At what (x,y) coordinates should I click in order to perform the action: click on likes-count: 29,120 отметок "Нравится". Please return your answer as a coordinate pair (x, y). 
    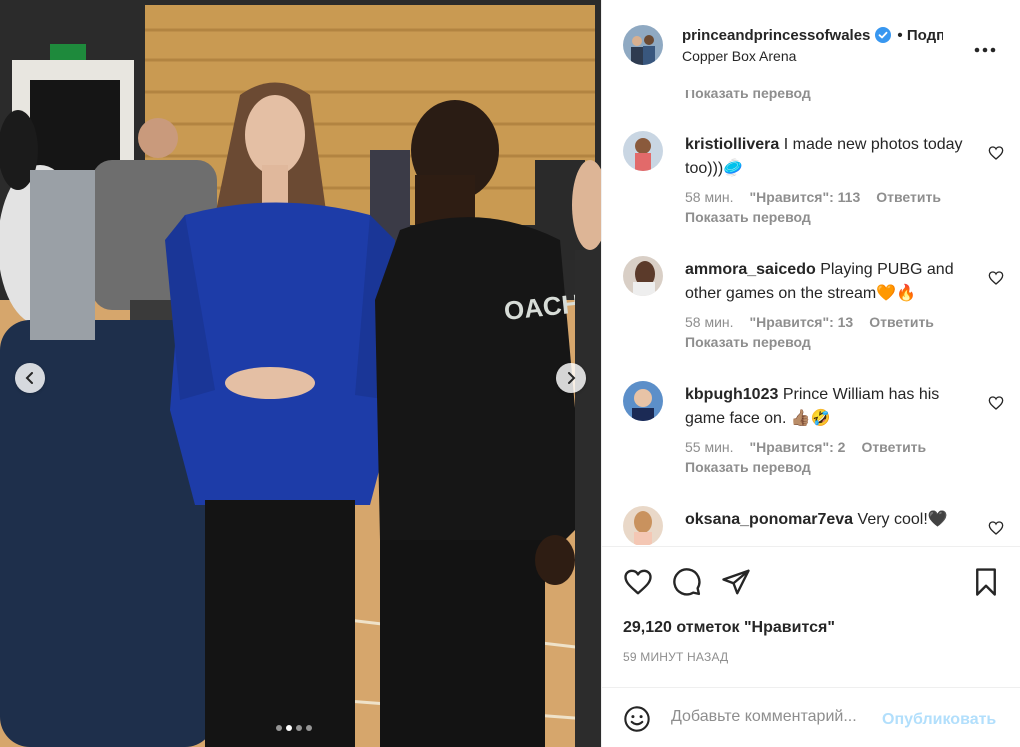
    Looking at the image, I should click on (729, 628).